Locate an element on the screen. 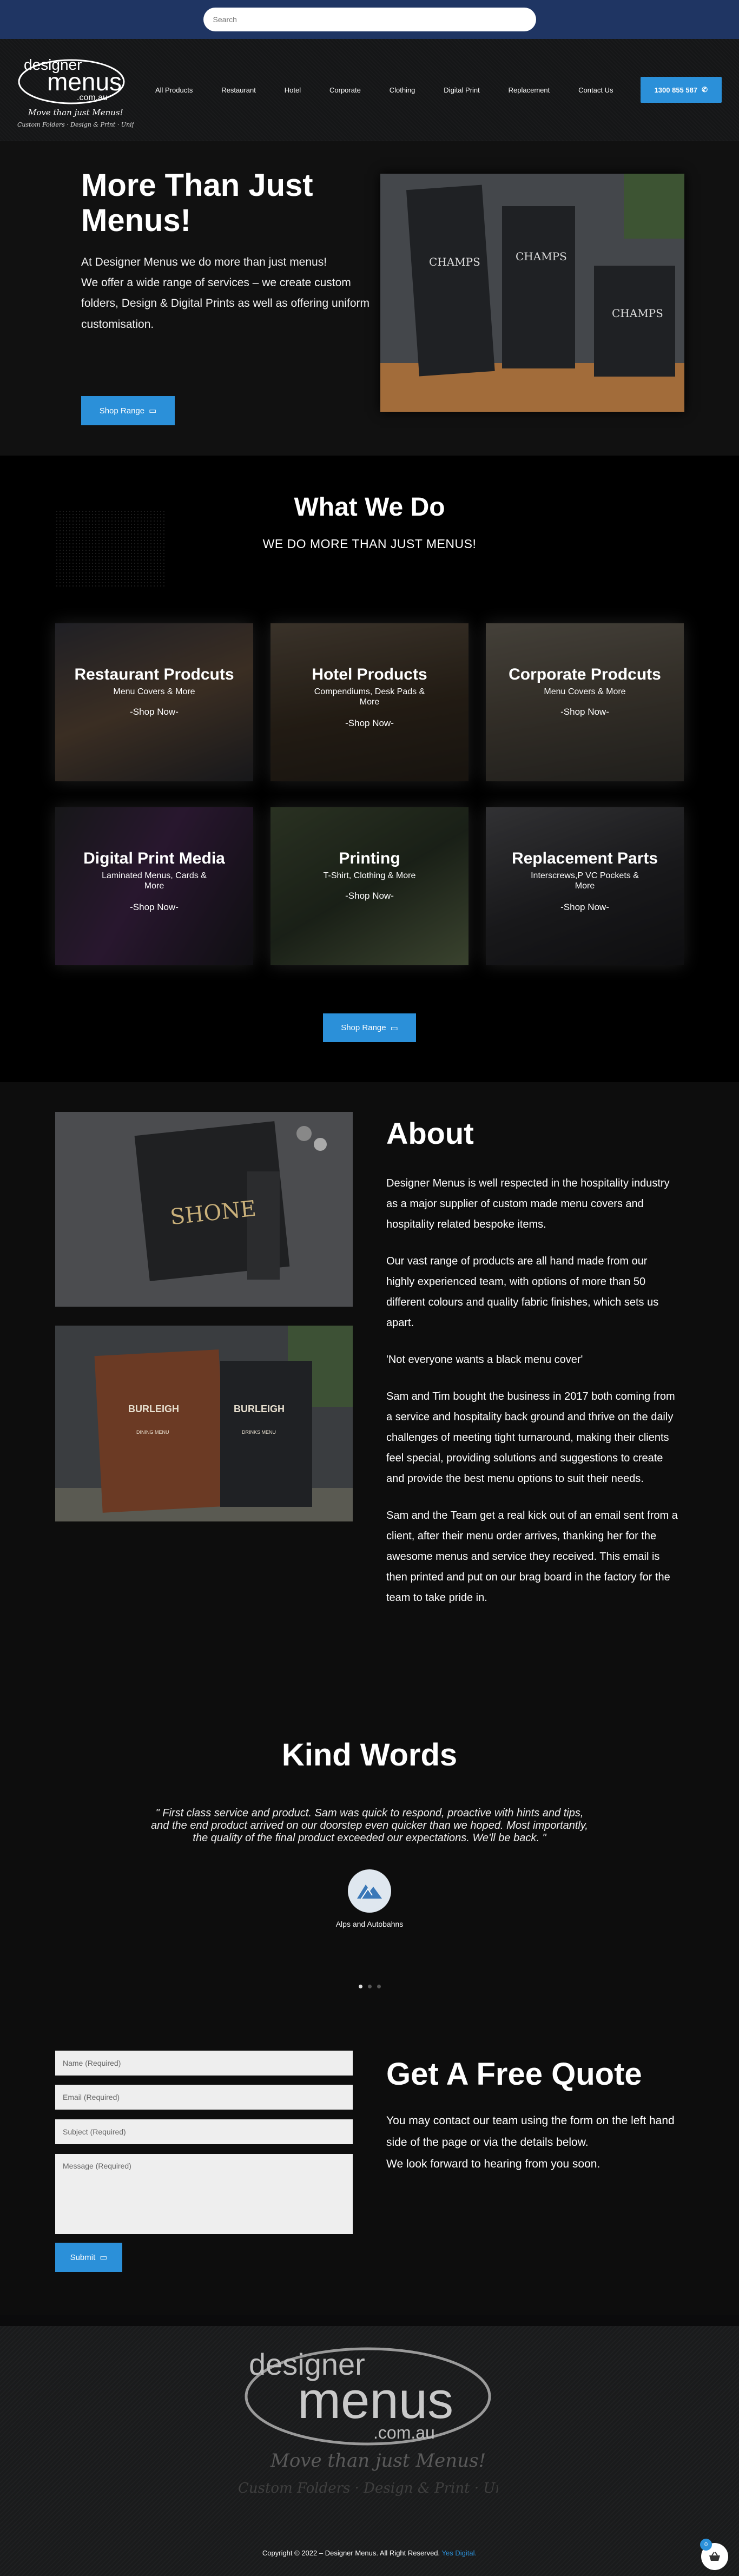 Image resolution: width=739 pixels, height=2576 pixels. footer-logo-tagline: Move than just Menus! is located at coordinates (378, 2461).